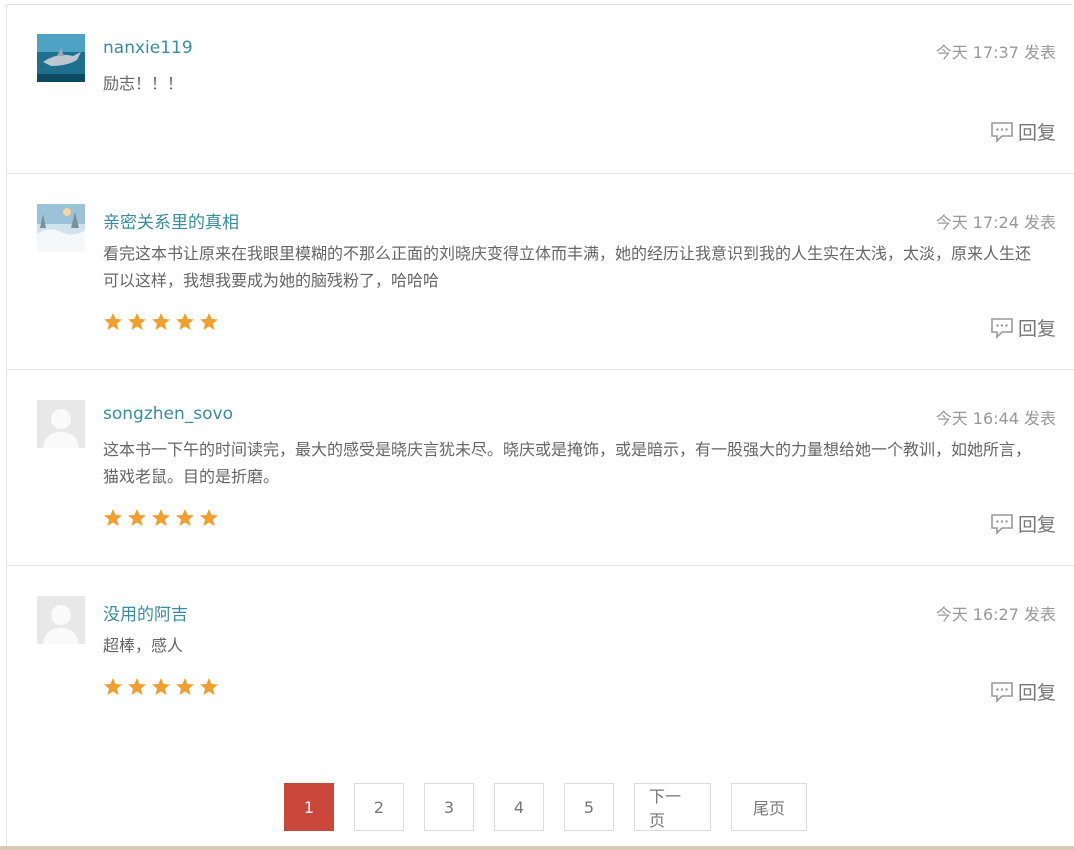  What do you see at coordinates (148, 48) in the screenshot?
I see `comment-username: nanxie119` at bounding box center [148, 48].